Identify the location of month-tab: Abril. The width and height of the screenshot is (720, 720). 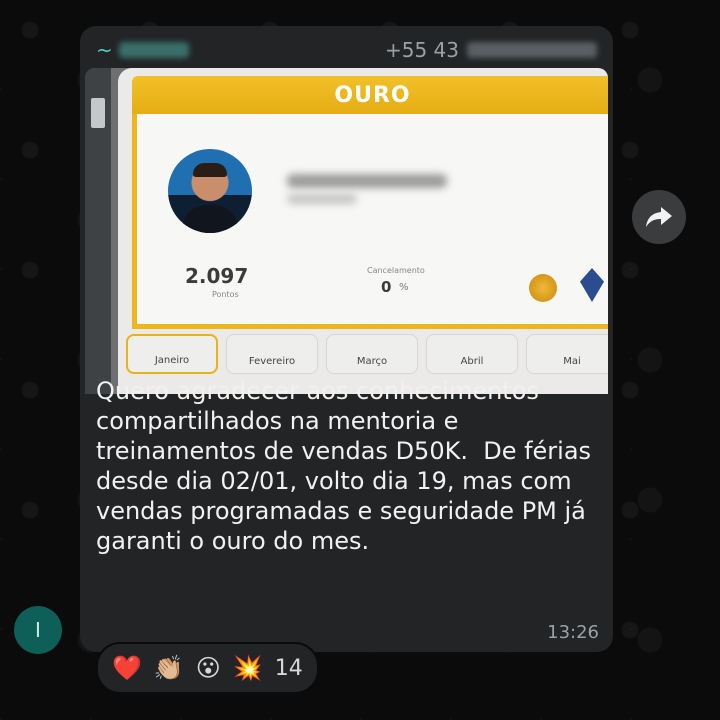
(472, 354).